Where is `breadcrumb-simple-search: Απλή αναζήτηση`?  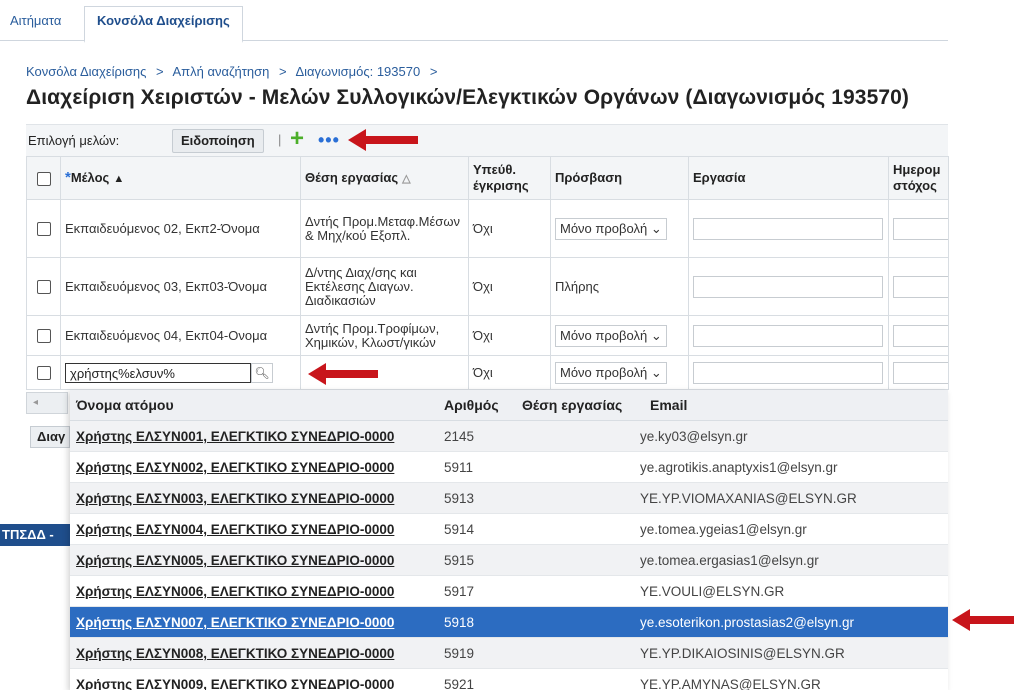
breadcrumb-simple-search: Απλή αναζήτηση is located at coordinates (220, 71).